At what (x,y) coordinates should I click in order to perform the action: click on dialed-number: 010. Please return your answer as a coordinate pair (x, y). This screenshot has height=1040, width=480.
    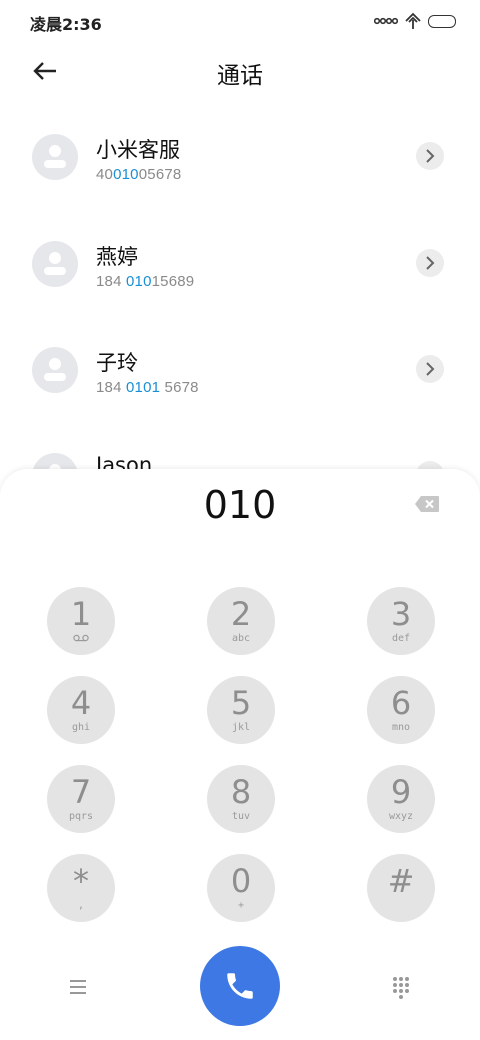
    Looking at the image, I should click on (240, 505).